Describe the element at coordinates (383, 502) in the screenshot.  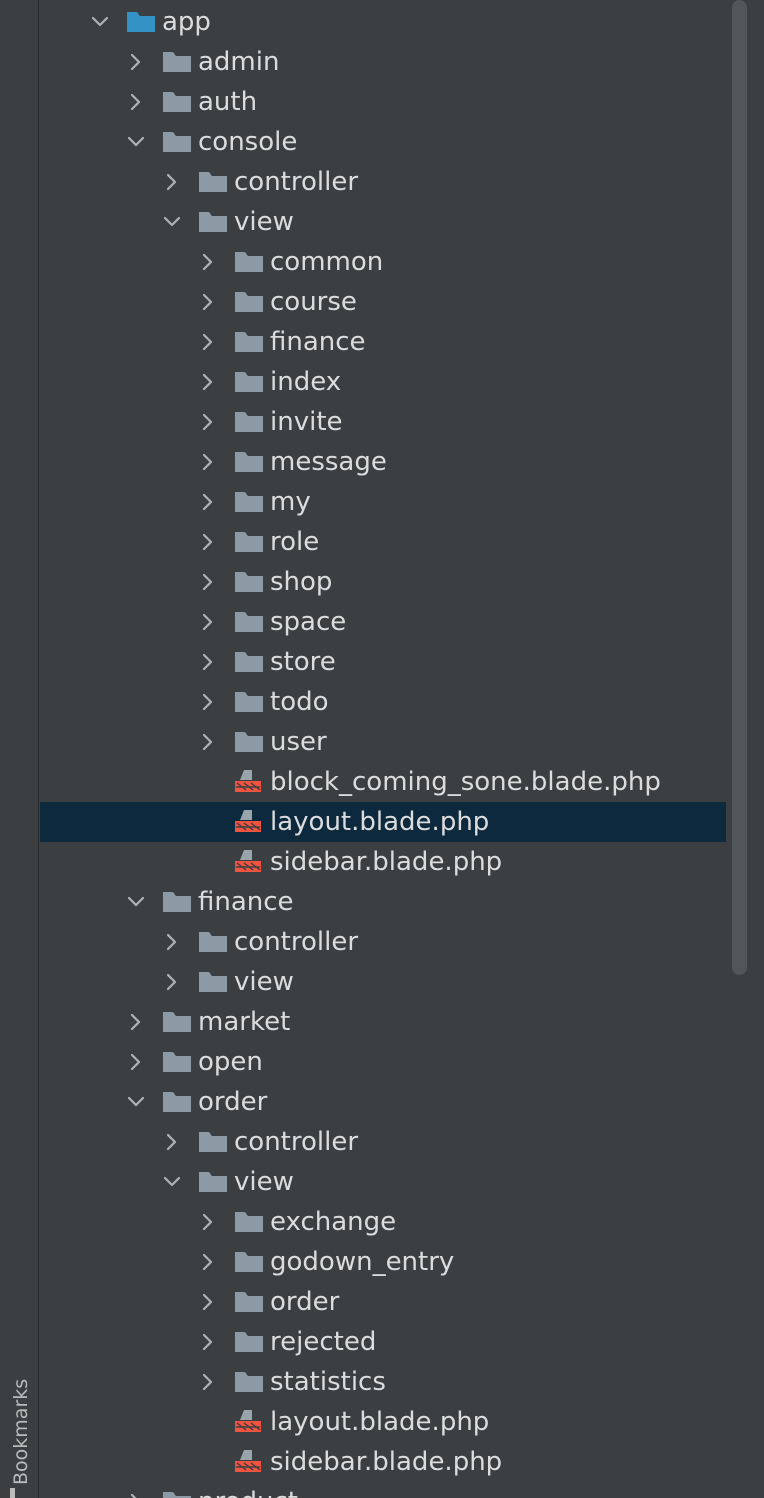
I see `tree-folder-row: my` at that location.